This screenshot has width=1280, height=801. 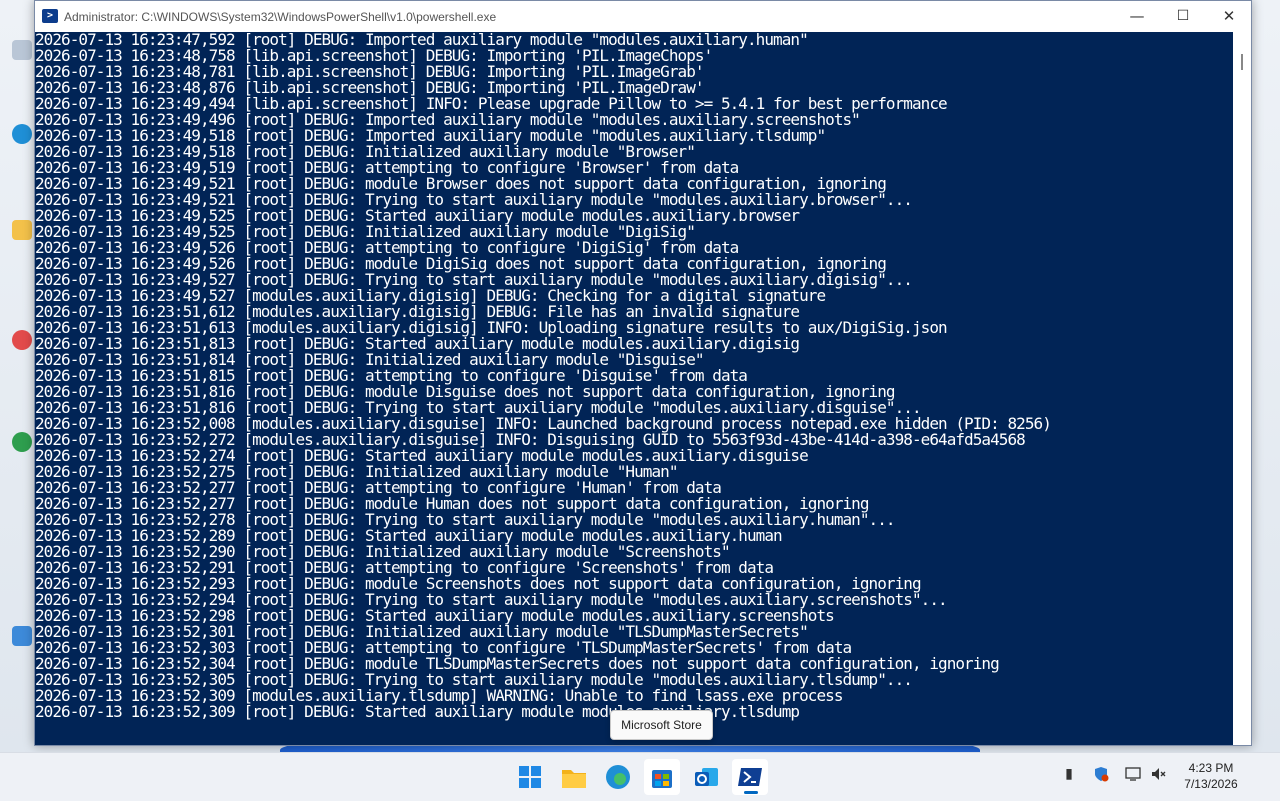 I want to click on powershell-taskbar-button, so click(x=750, y=777).